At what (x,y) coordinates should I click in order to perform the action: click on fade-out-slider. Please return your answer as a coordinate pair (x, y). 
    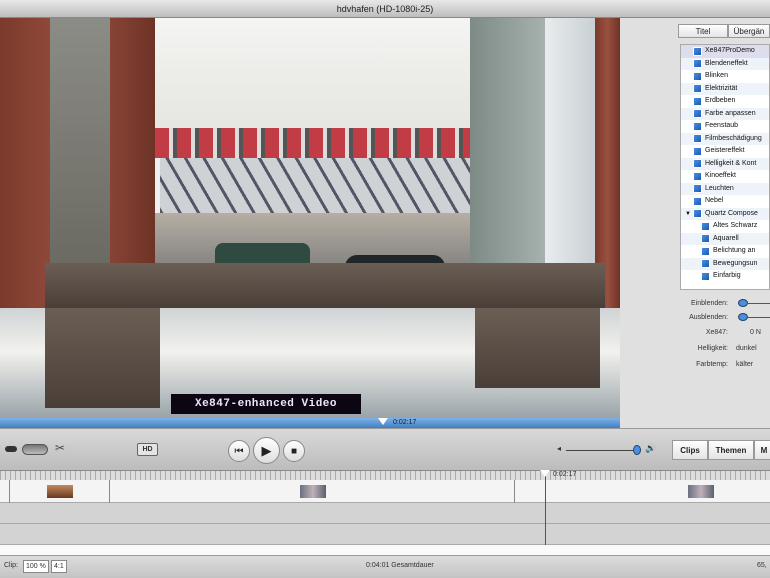
    Looking at the image, I should click on (743, 317).